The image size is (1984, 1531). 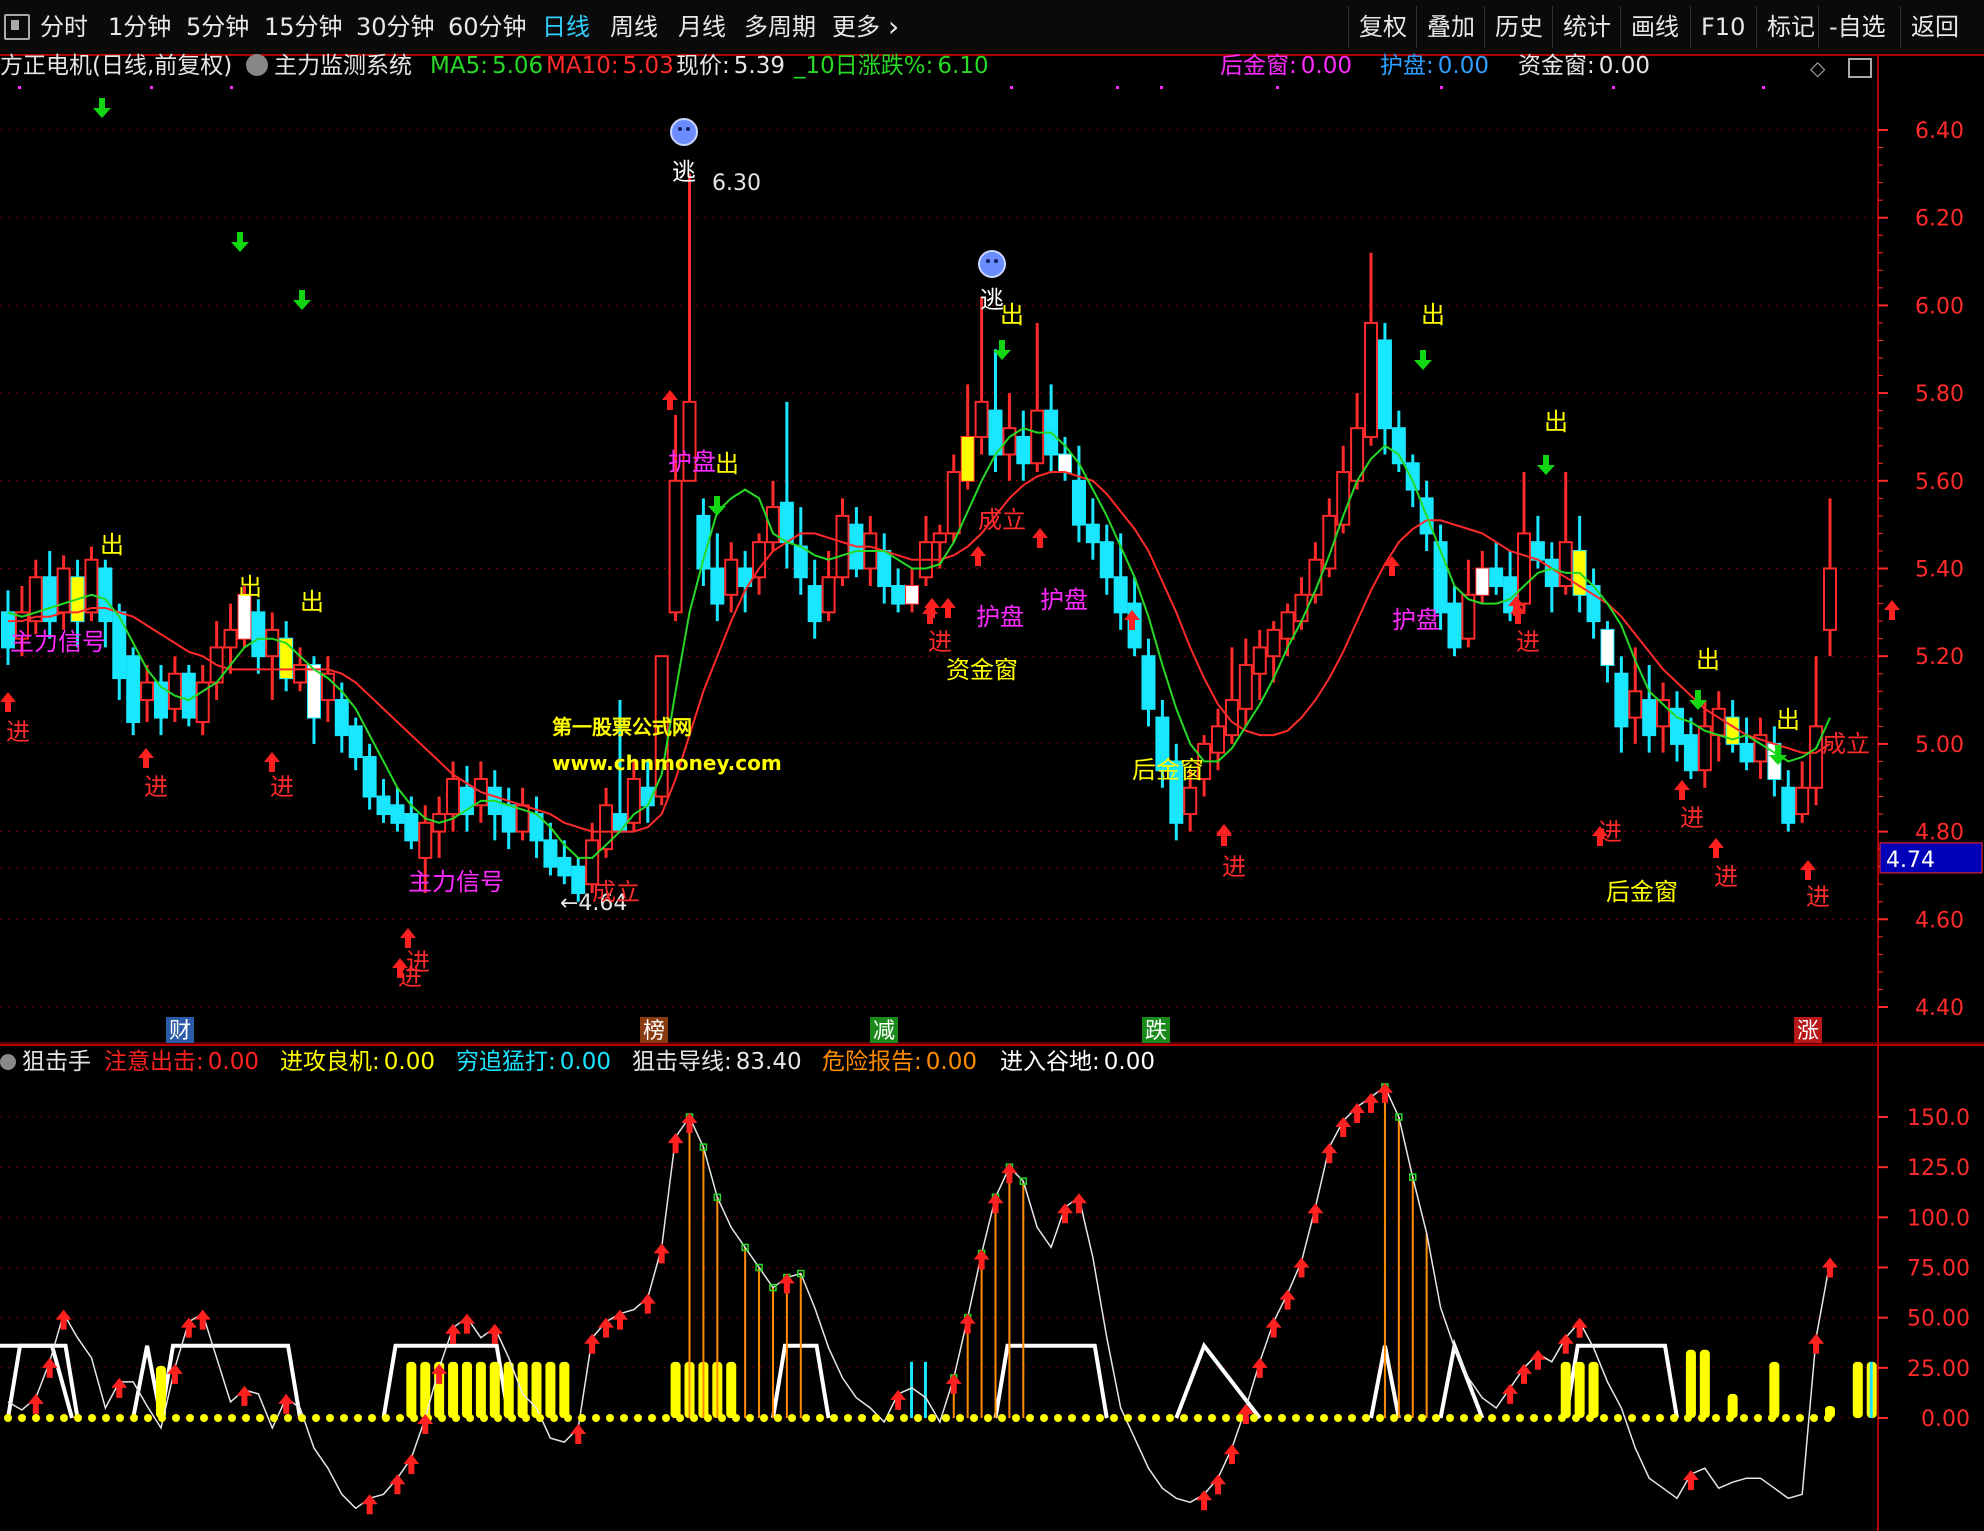 I want to click on event-badge-label: 榜, so click(x=654, y=1031).